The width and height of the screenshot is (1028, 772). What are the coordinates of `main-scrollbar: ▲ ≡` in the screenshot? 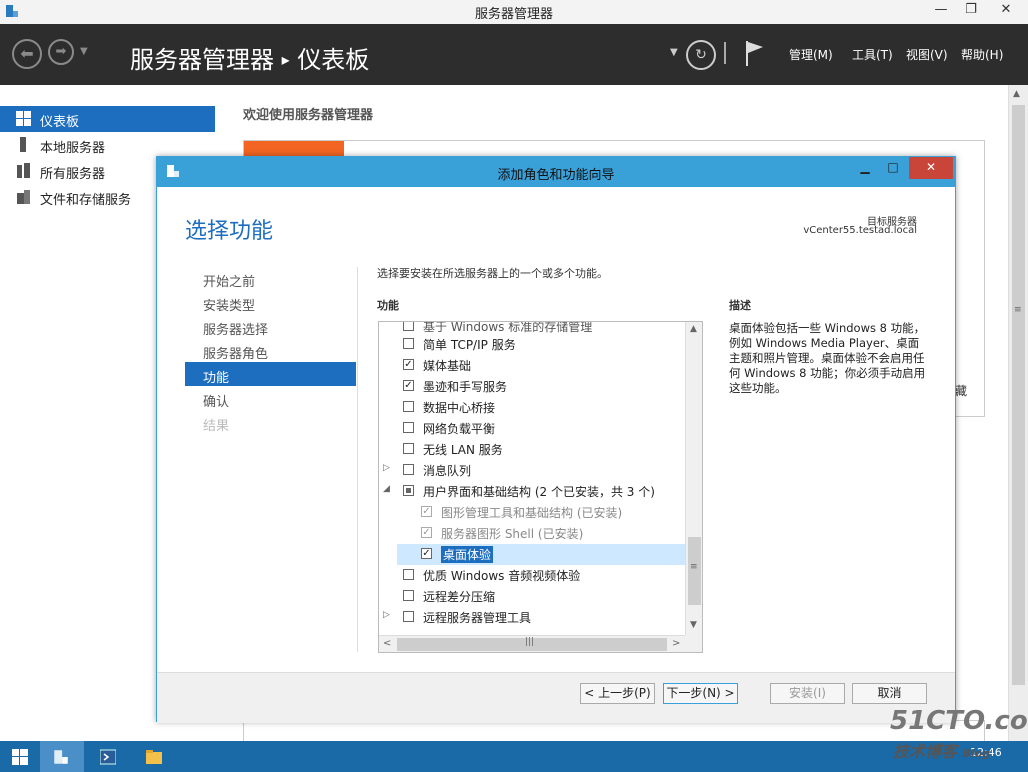 It's located at (1018, 413).